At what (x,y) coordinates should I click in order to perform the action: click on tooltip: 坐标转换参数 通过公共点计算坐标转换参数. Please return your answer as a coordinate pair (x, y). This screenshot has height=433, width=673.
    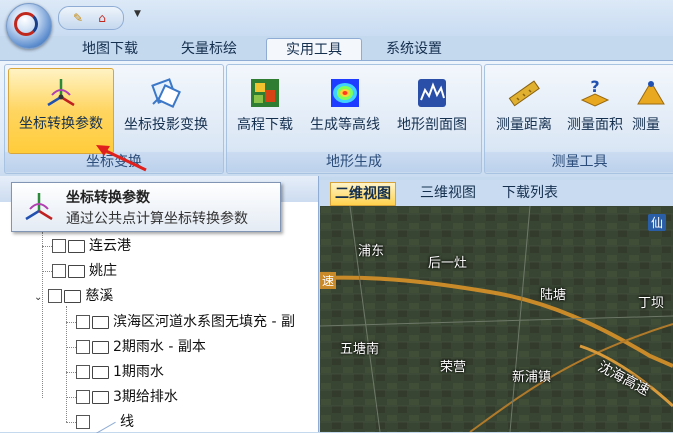
    Looking at the image, I should click on (146, 207).